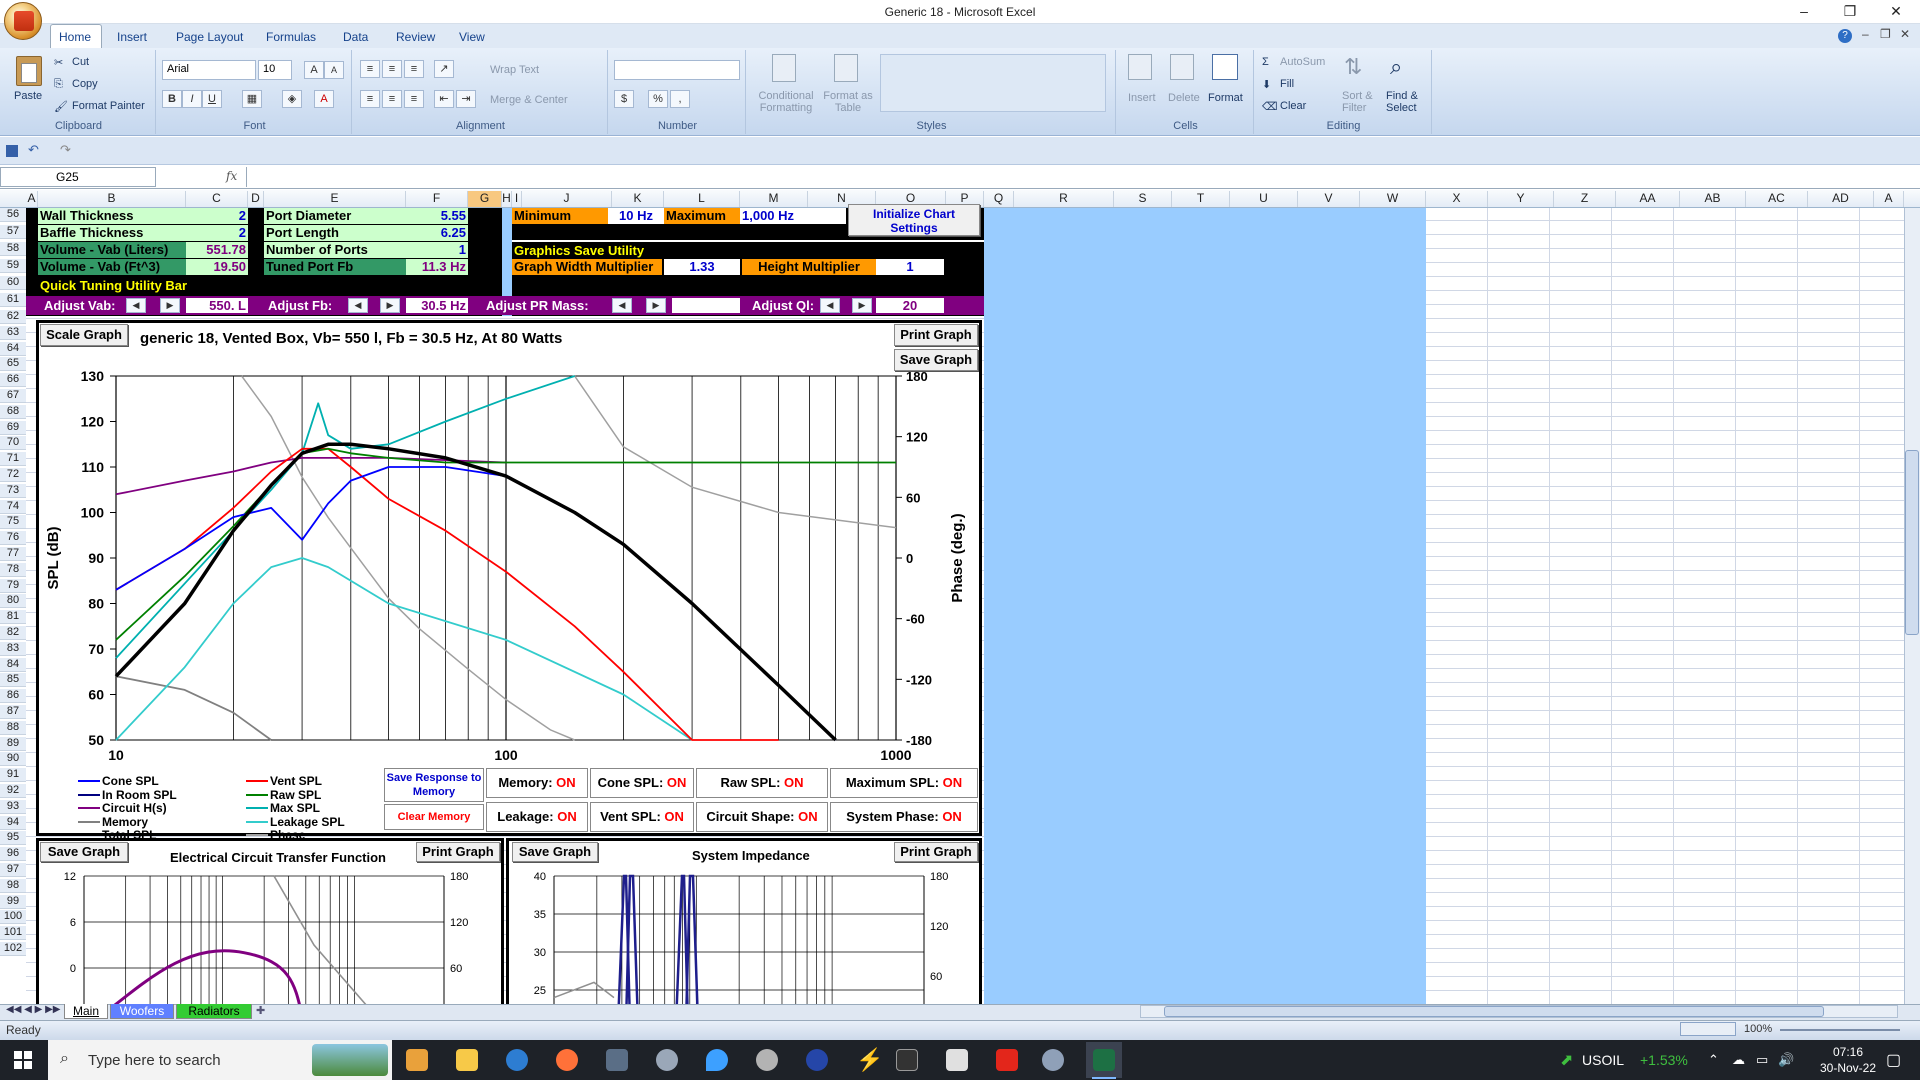  Describe the element at coordinates (58, 84) in the screenshot. I see `copy-icon: ⎘` at that location.